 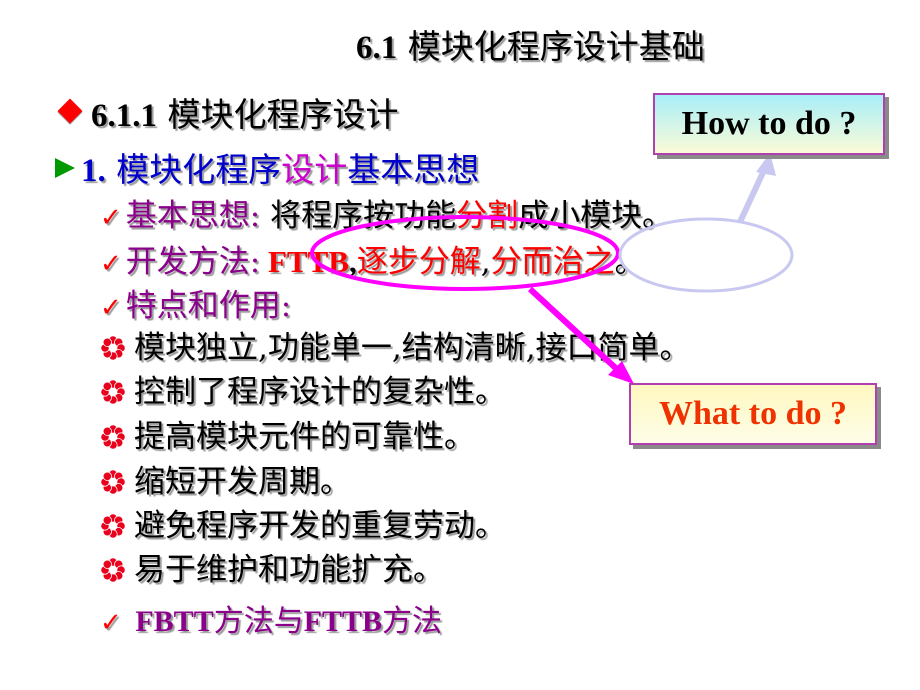 I want to click on divide-conquer-highlight-ellipse, so click(x=706, y=255).